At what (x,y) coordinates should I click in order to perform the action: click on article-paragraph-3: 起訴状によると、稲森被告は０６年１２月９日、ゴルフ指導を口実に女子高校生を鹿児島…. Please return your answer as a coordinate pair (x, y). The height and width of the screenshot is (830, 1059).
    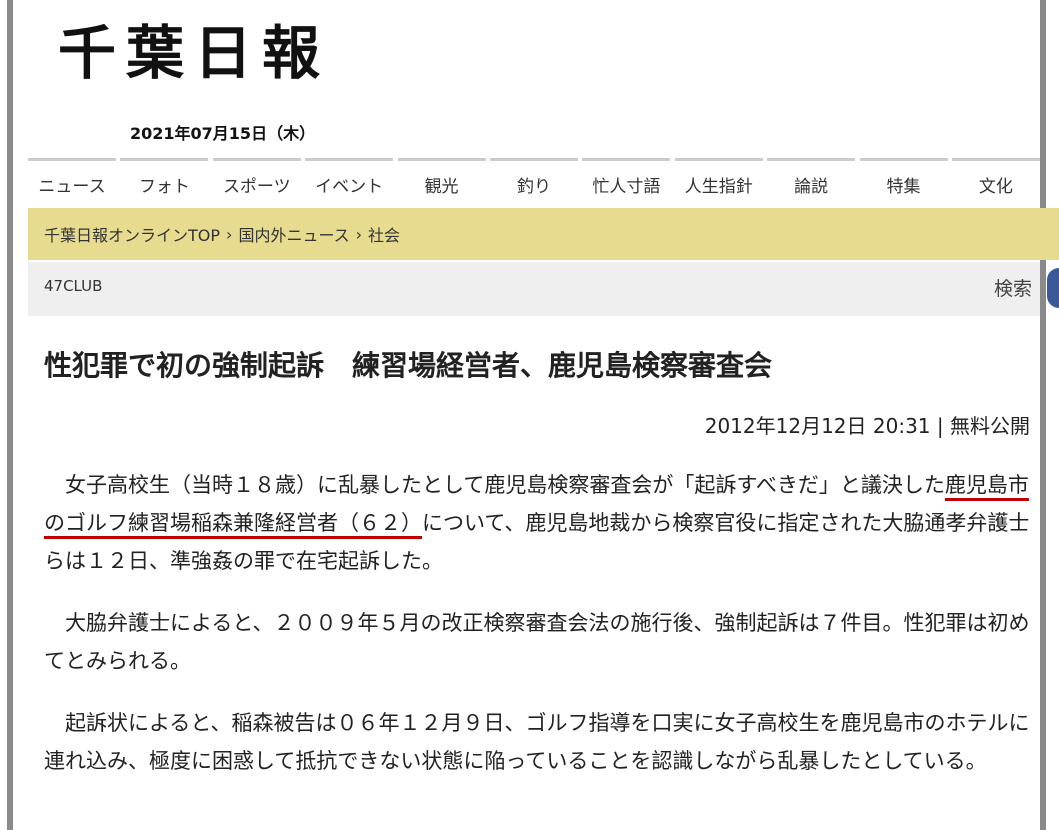
    Looking at the image, I should click on (537, 742).